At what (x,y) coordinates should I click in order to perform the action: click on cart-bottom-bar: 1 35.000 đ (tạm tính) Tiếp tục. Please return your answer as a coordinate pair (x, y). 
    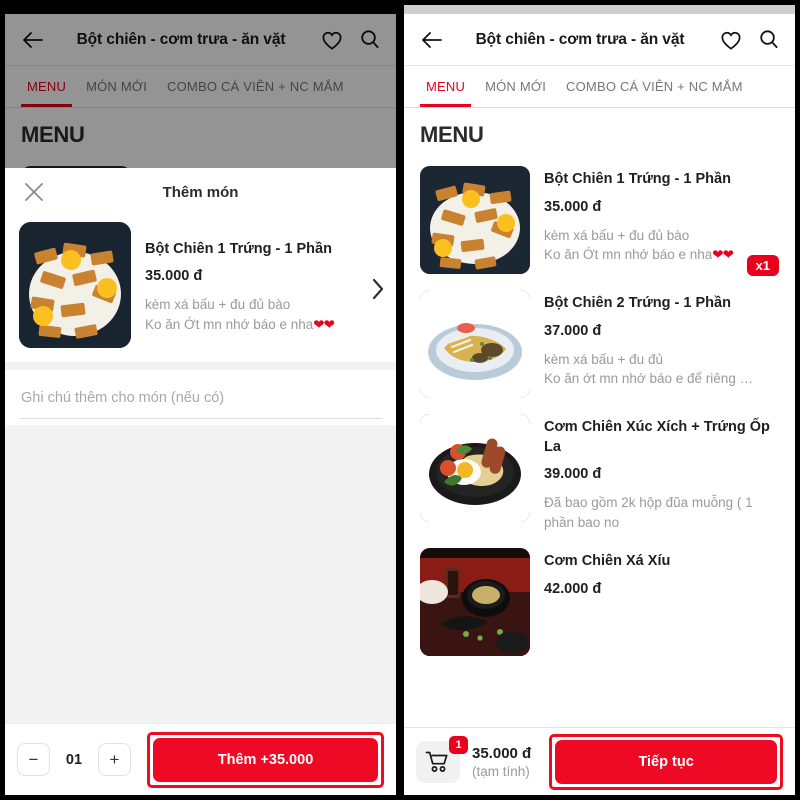
    Looking at the image, I should click on (599, 761).